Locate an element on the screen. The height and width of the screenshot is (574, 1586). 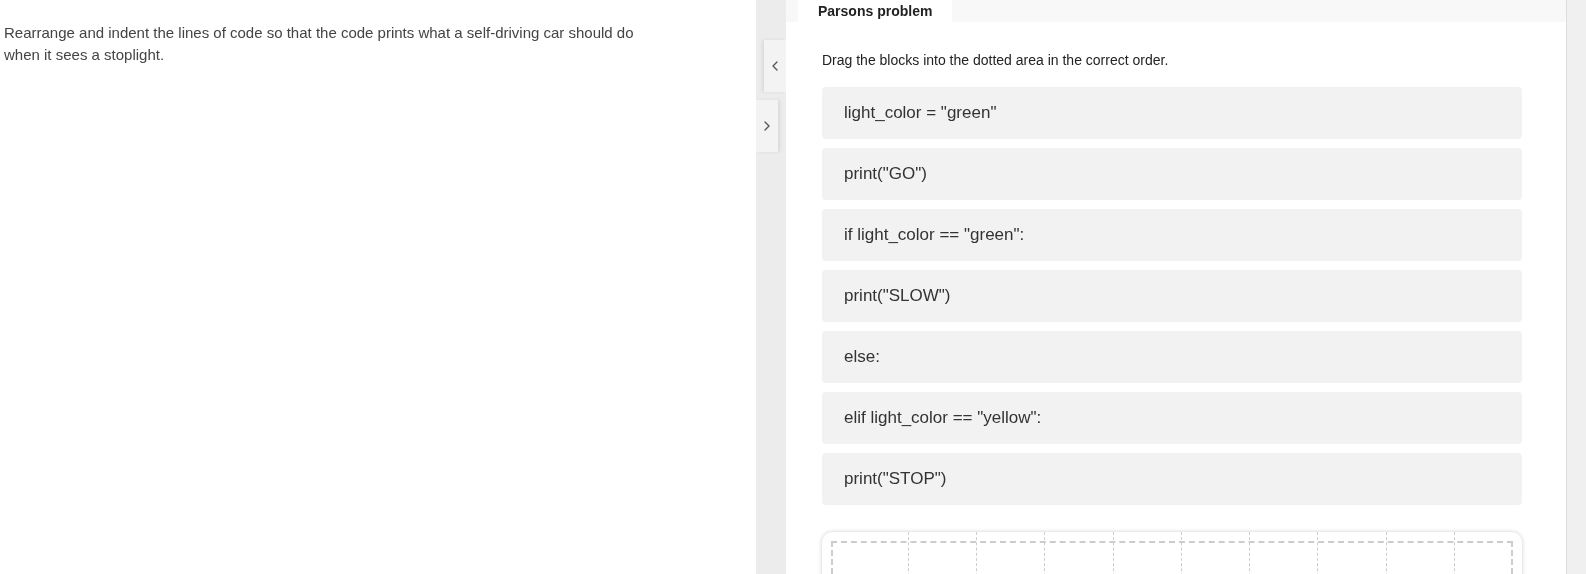
instruction-text: Drag the blocks into the dotted area in the correct order. is located at coordinates (996, 60).